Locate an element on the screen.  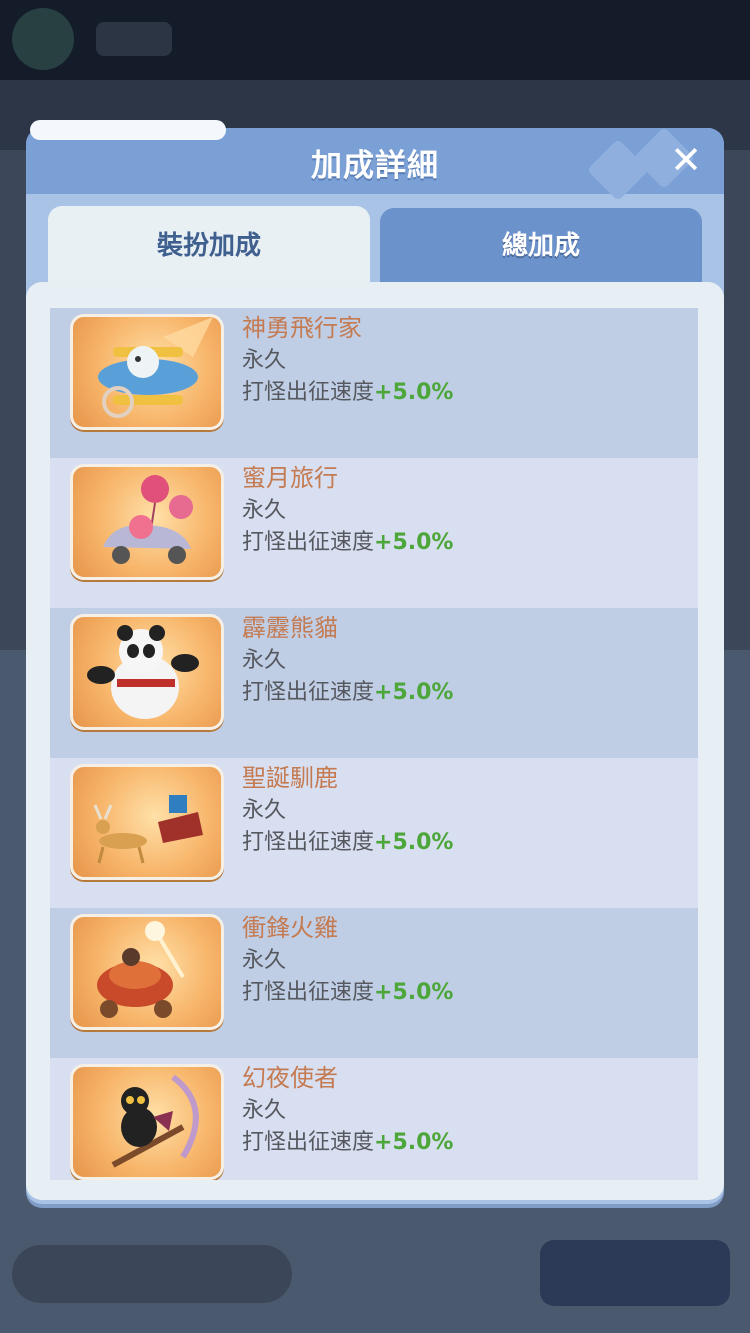
item-name: 神勇飛行家 is located at coordinates (302, 328).